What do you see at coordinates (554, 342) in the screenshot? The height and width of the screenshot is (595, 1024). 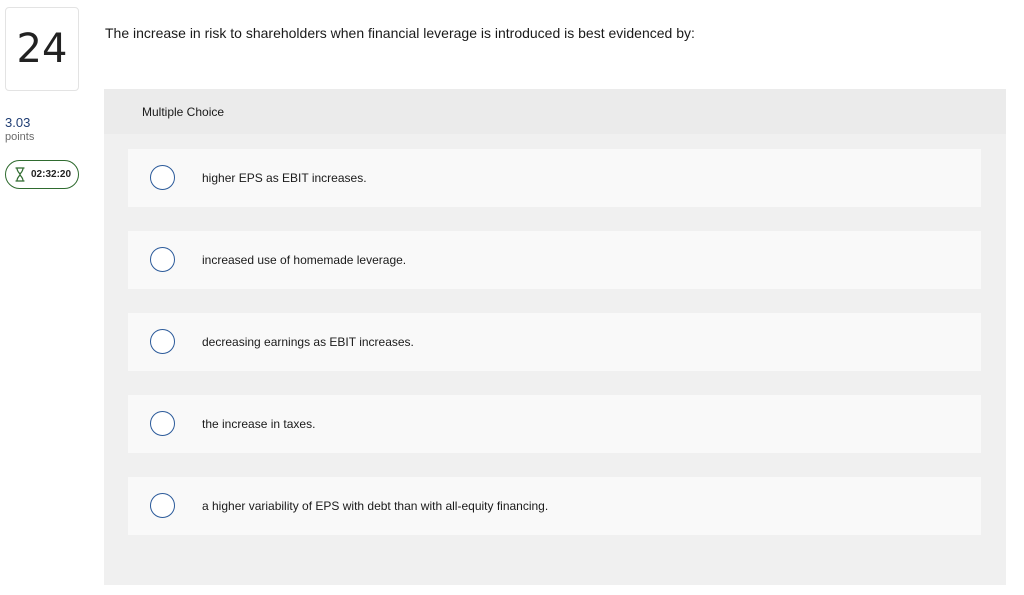 I see `choice-option-c: decreasing earnings as EBIT increases.` at bounding box center [554, 342].